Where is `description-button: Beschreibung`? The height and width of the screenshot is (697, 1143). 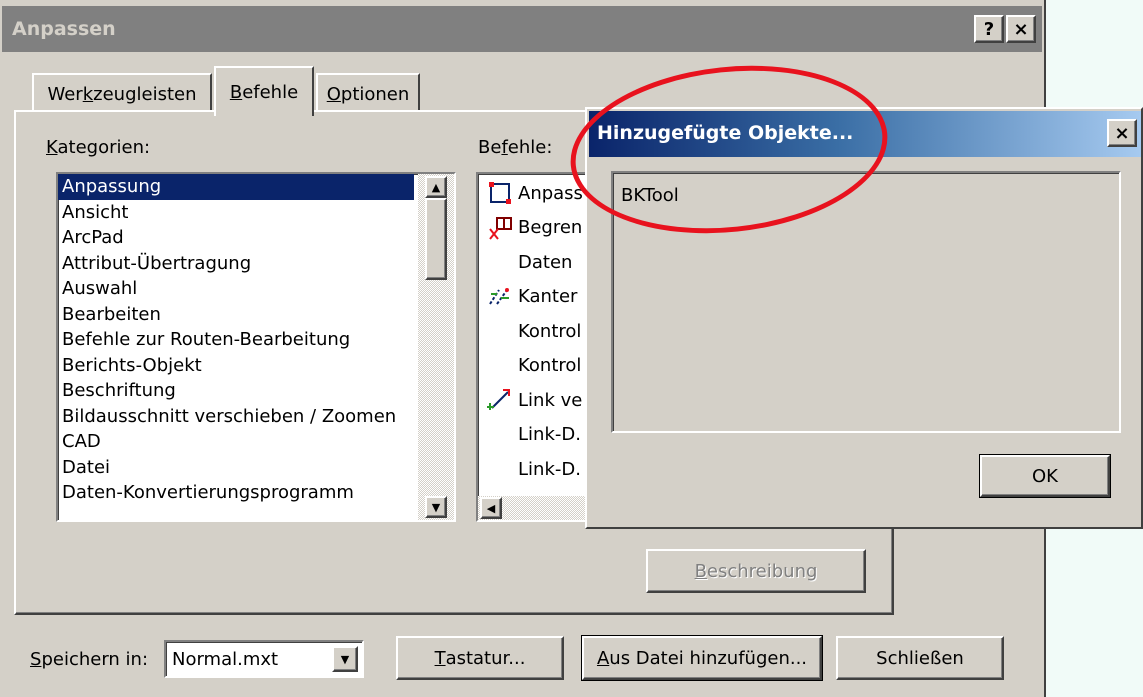
description-button: Beschreibung is located at coordinates (756, 571).